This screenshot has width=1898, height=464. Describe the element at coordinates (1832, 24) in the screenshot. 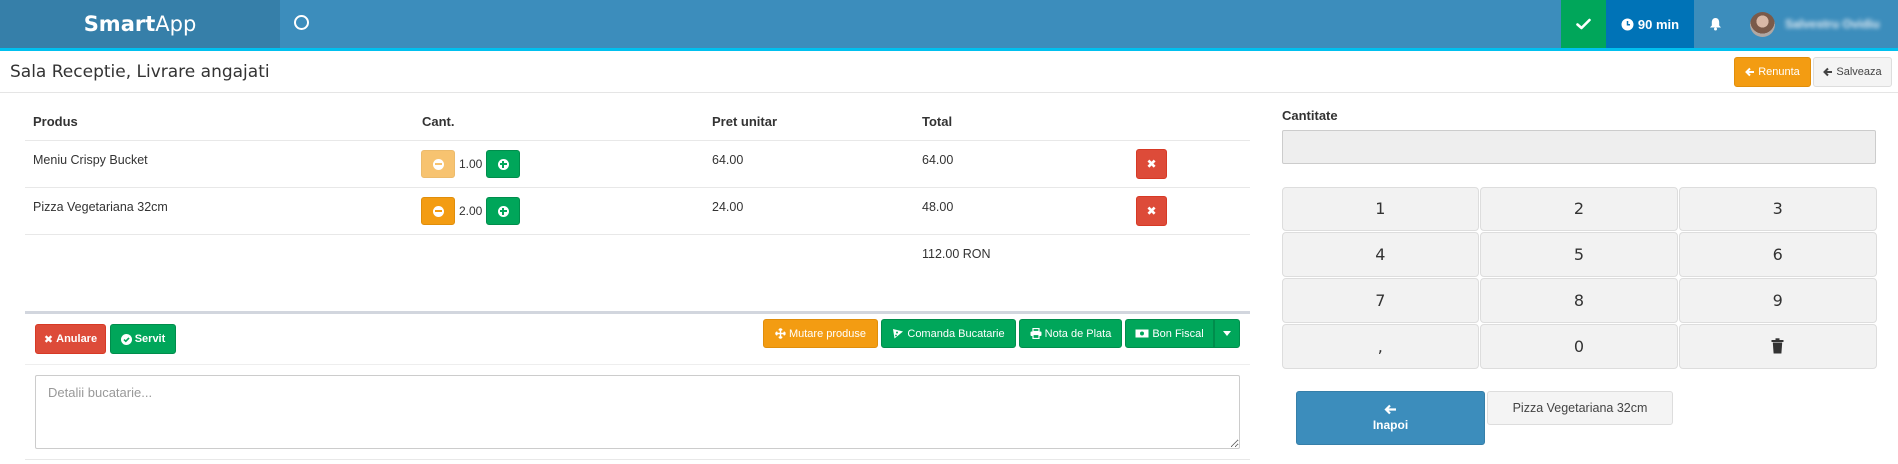

I see `user-name: Salvestru Ovidiu` at that location.